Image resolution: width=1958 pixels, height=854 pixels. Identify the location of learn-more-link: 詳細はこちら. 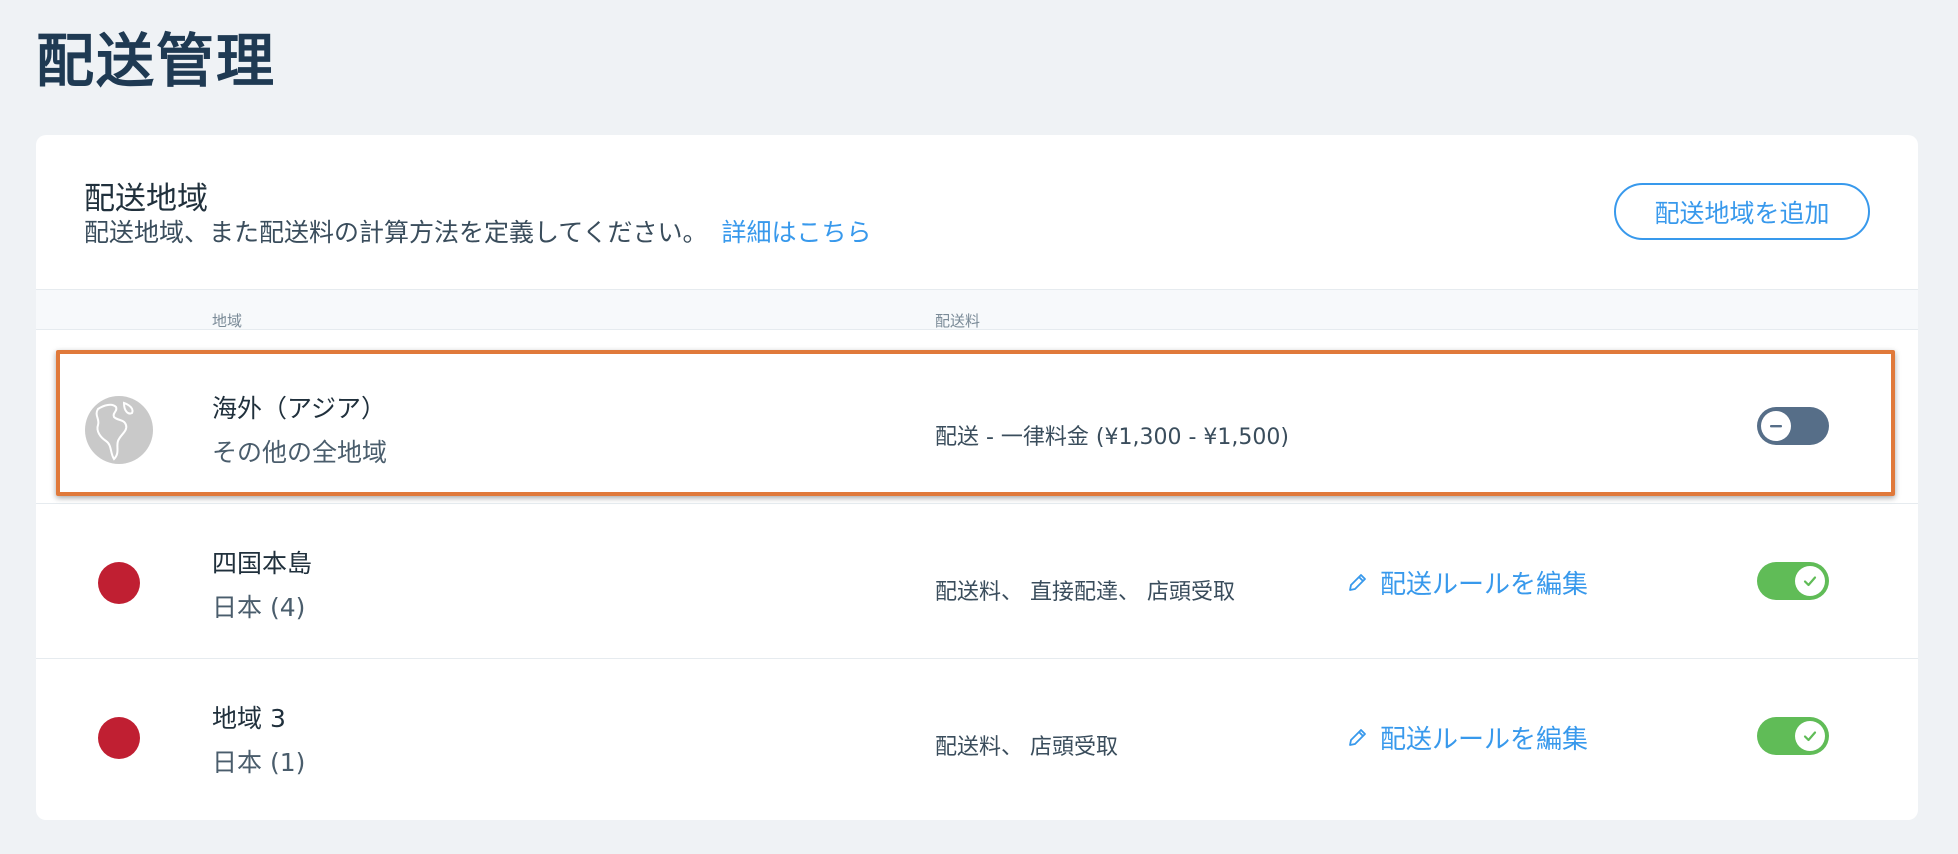
(797, 232).